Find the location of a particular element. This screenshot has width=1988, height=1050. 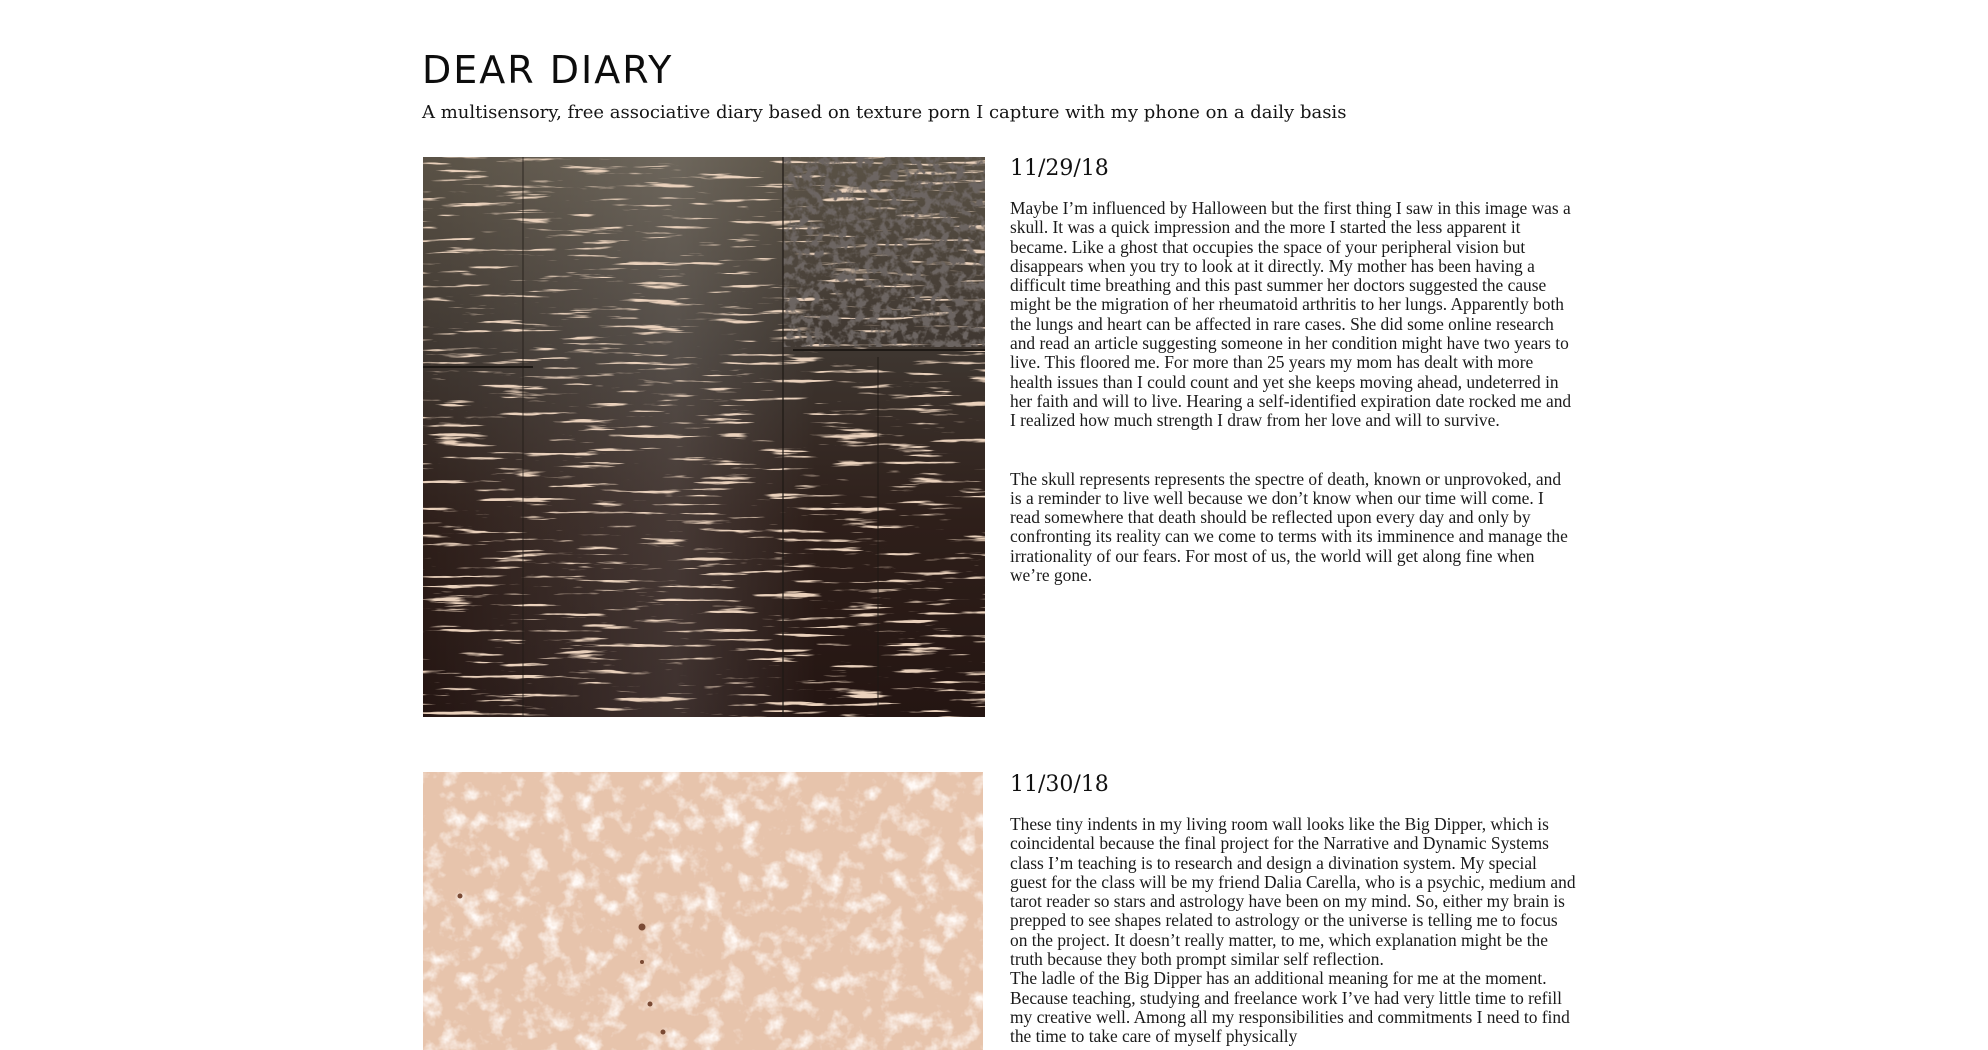

beige-wall-texture-graphic is located at coordinates (703, 911).